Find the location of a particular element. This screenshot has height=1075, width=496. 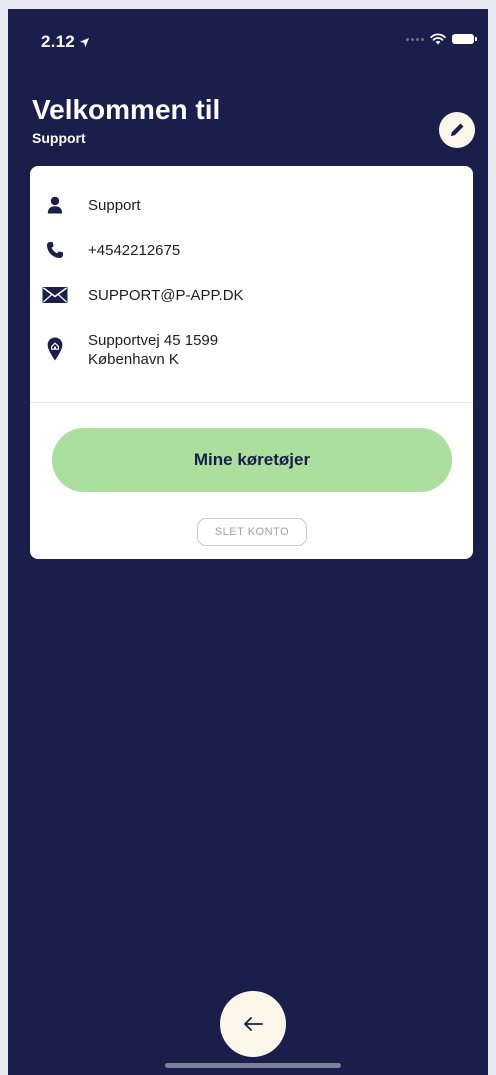

edit-profile-button is located at coordinates (457, 130).